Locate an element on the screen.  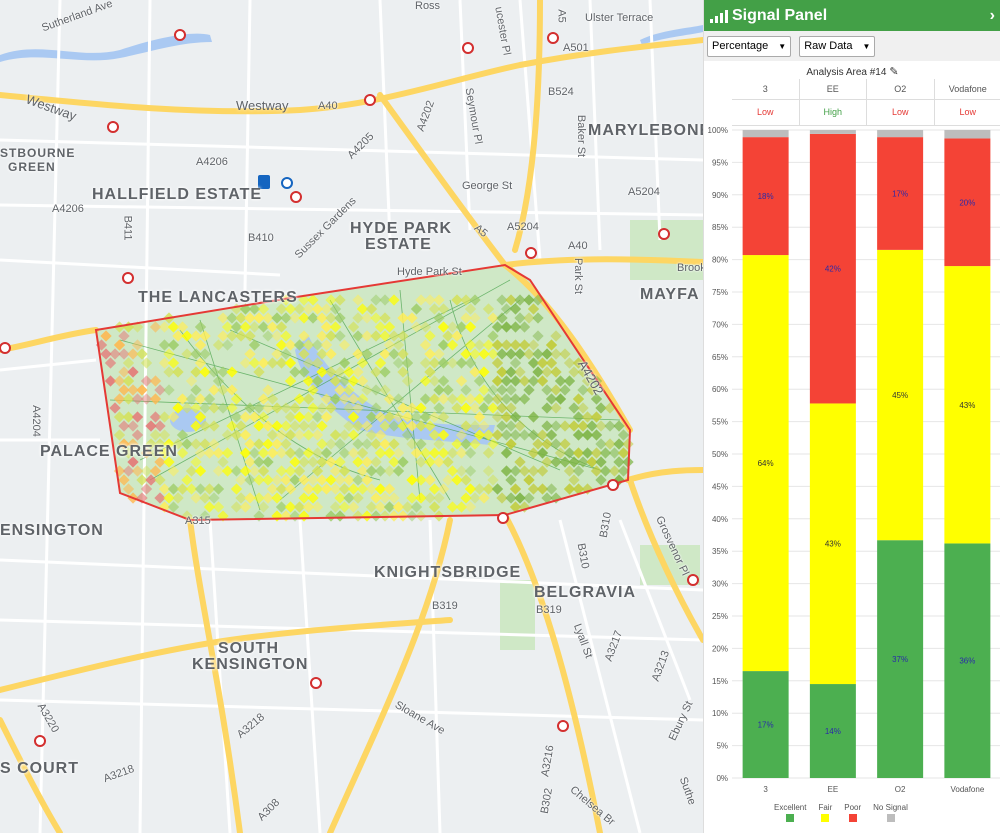
district-label: S COURT is located at coordinates (39, 768).